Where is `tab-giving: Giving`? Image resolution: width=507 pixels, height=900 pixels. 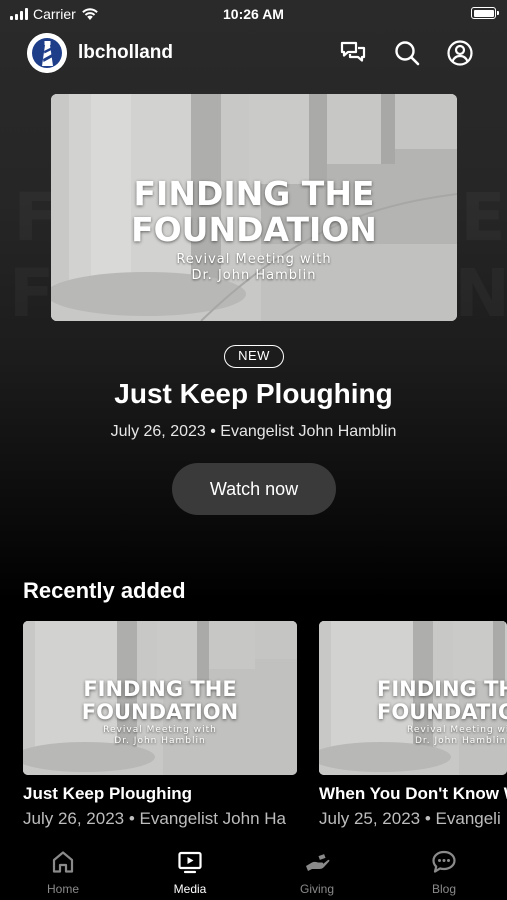
tab-giving: Giving is located at coordinates (317, 868).